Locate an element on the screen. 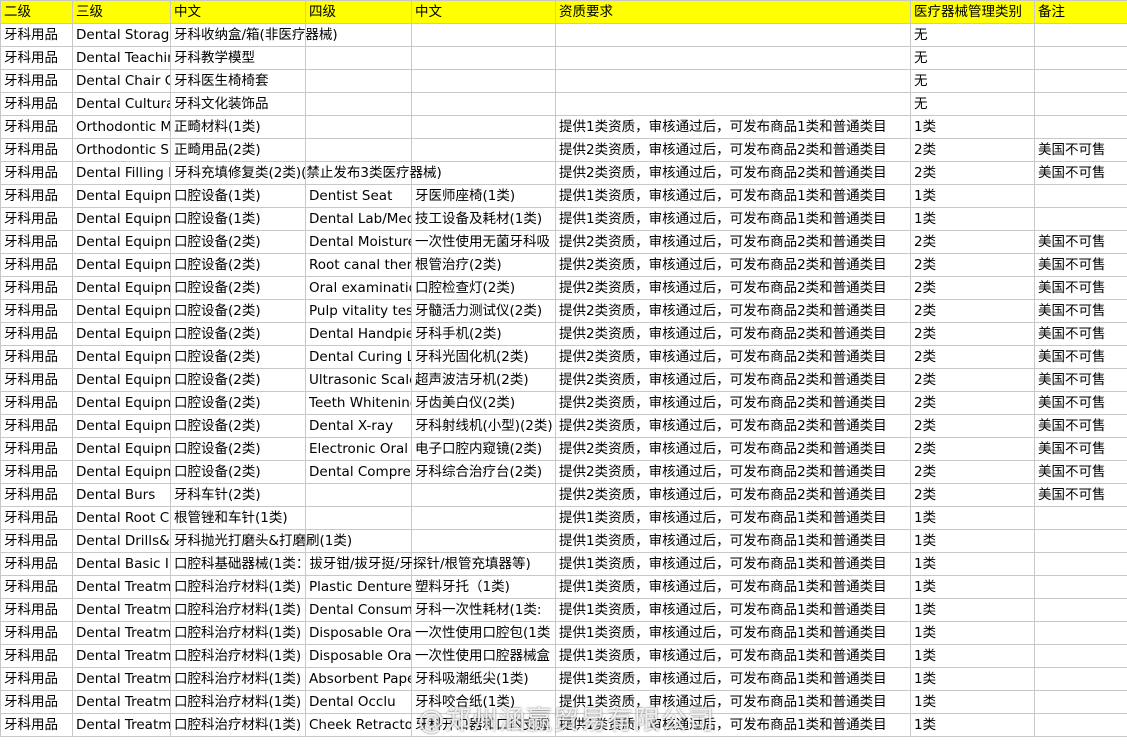 The width and height of the screenshot is (1127, 748). cell-chinese: 牙科车针(2类) is located at coordinates (238, 495).